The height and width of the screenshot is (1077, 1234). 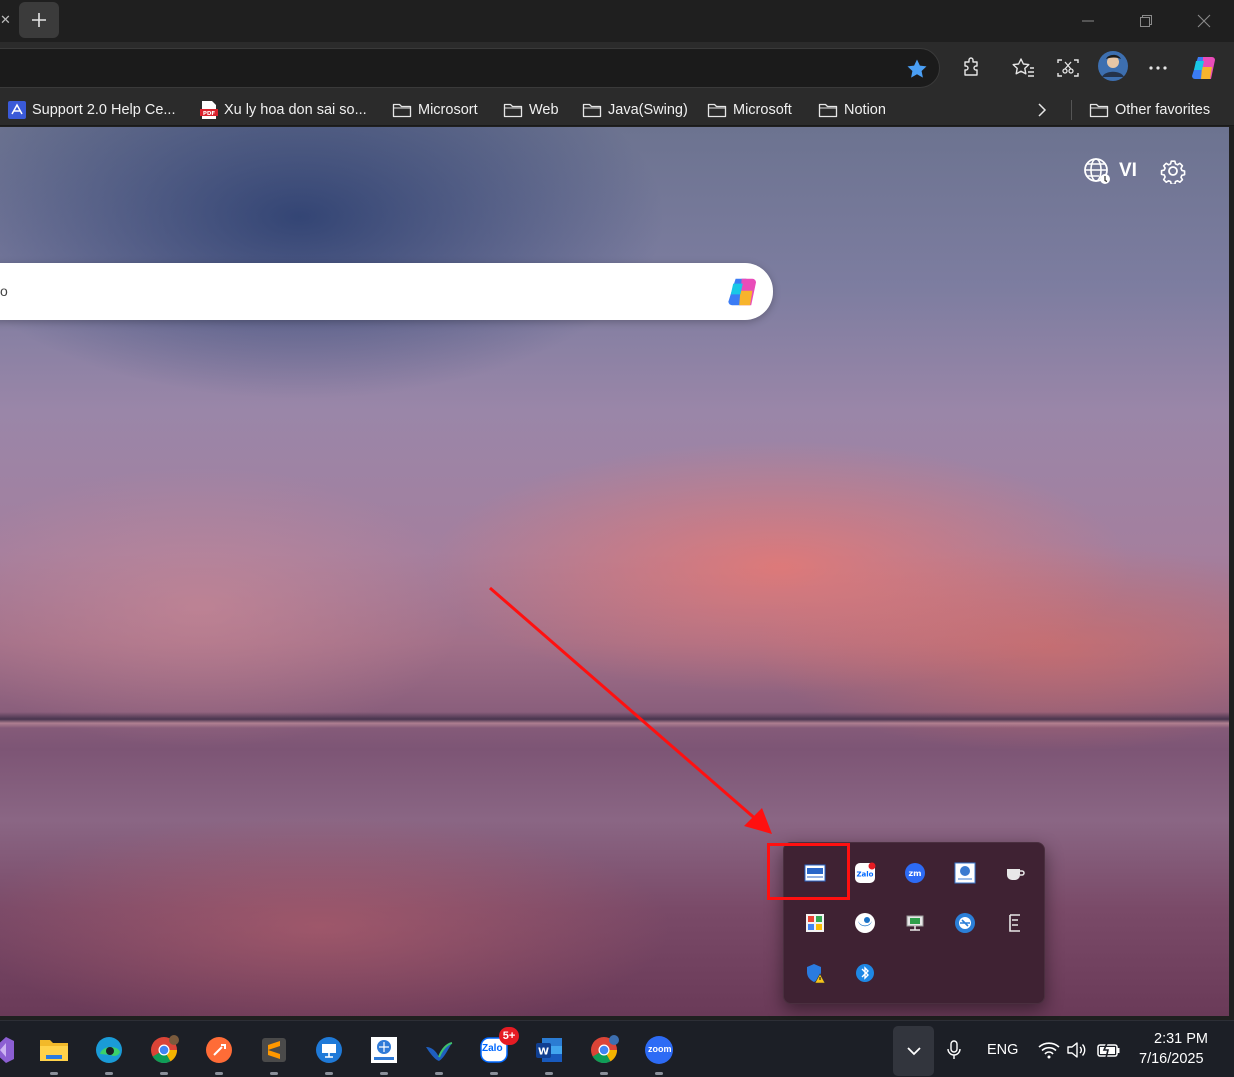 I want to click on support-site-icon, so click(x=17, y=110).